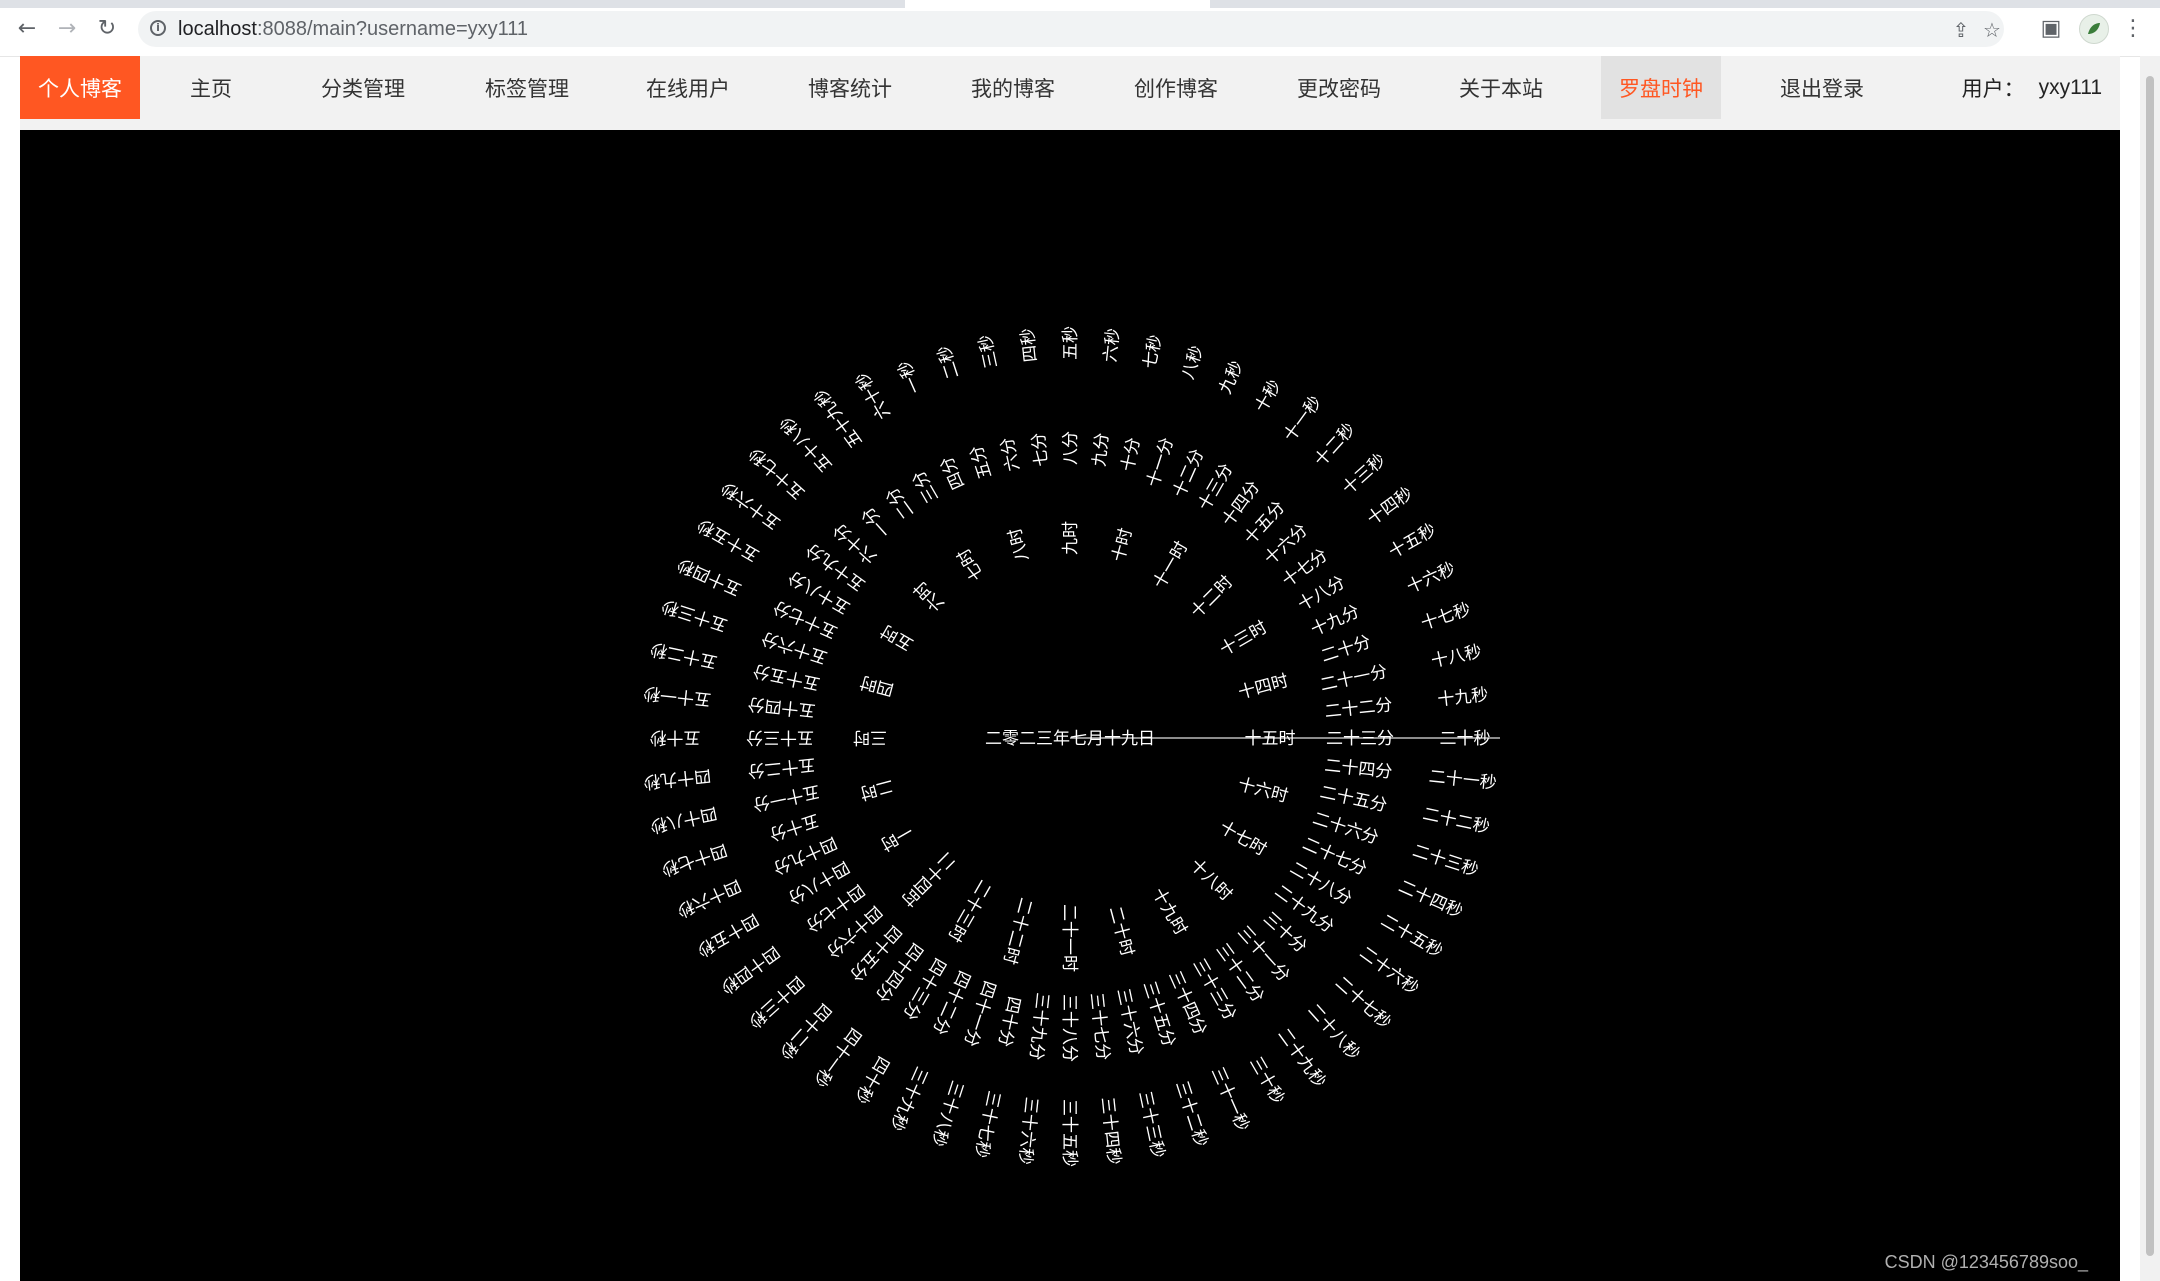  I want to click on site-info-icon: i, so click(158, 28).